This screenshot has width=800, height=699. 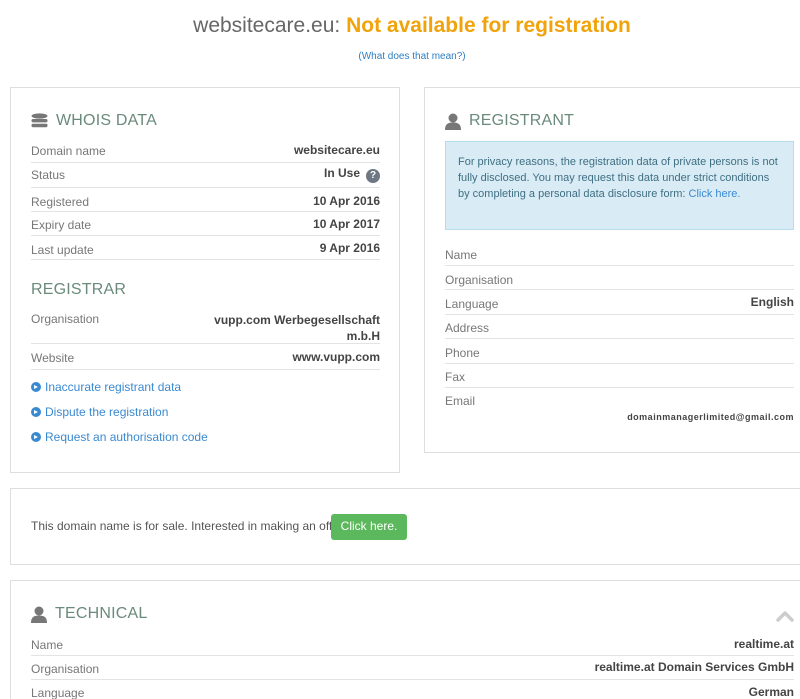 What do you see at coordinates (205, 151) in the screenshot?
I see `whois-row-domain: Domain name websitecare.eu` at bounding box center [205, 151].